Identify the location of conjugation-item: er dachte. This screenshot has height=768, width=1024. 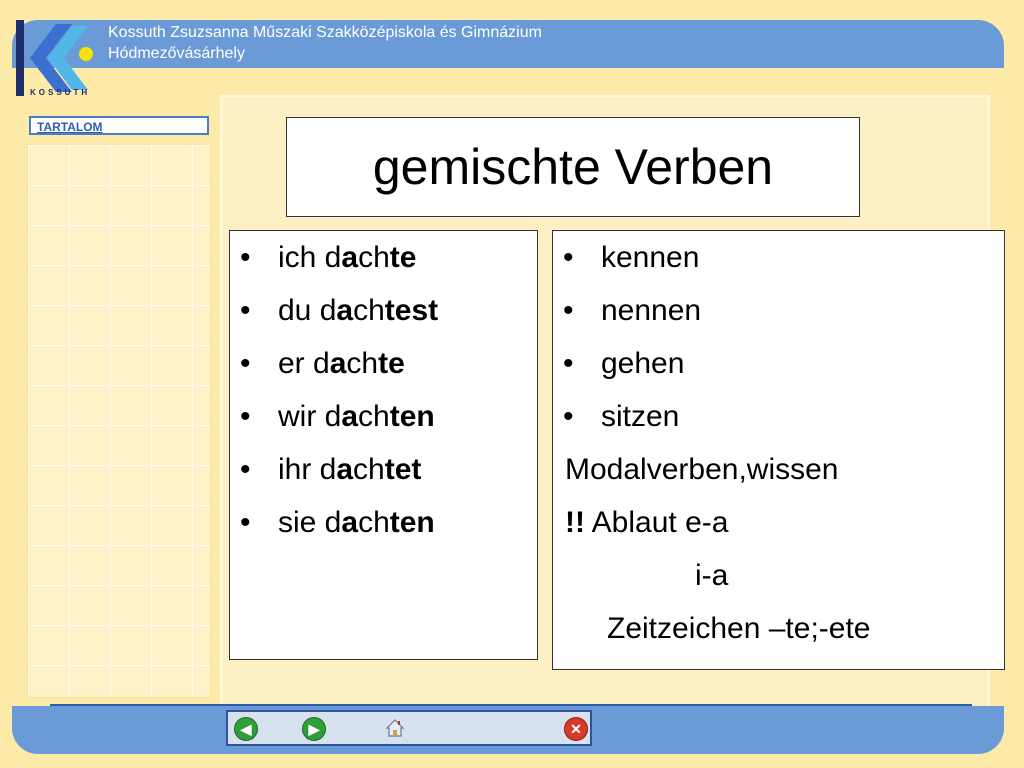
(383, 363).